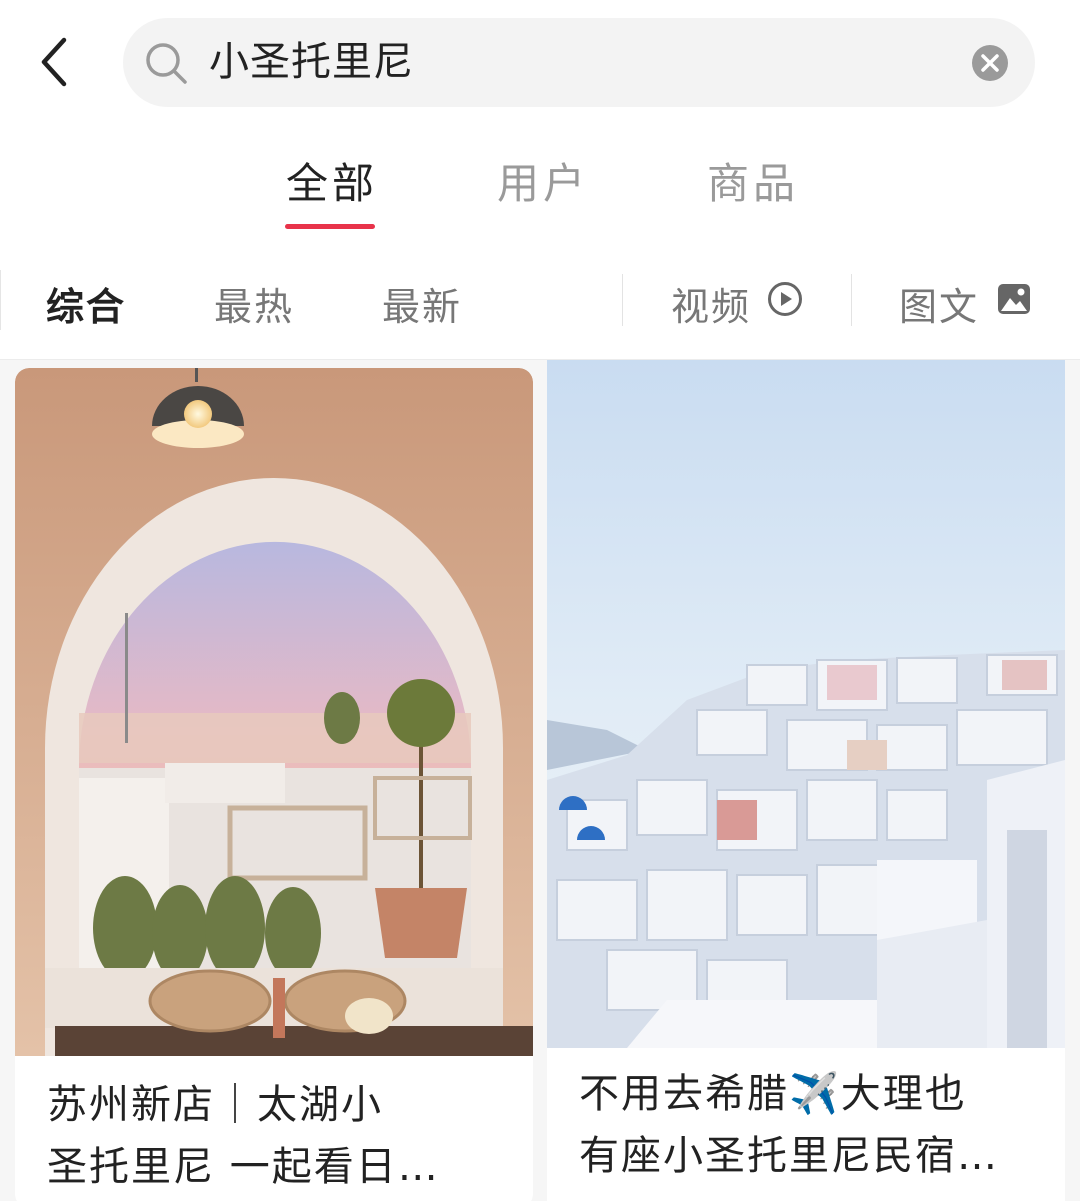  I want to click on filter-comprehensive: 综合, so click(86, 303).